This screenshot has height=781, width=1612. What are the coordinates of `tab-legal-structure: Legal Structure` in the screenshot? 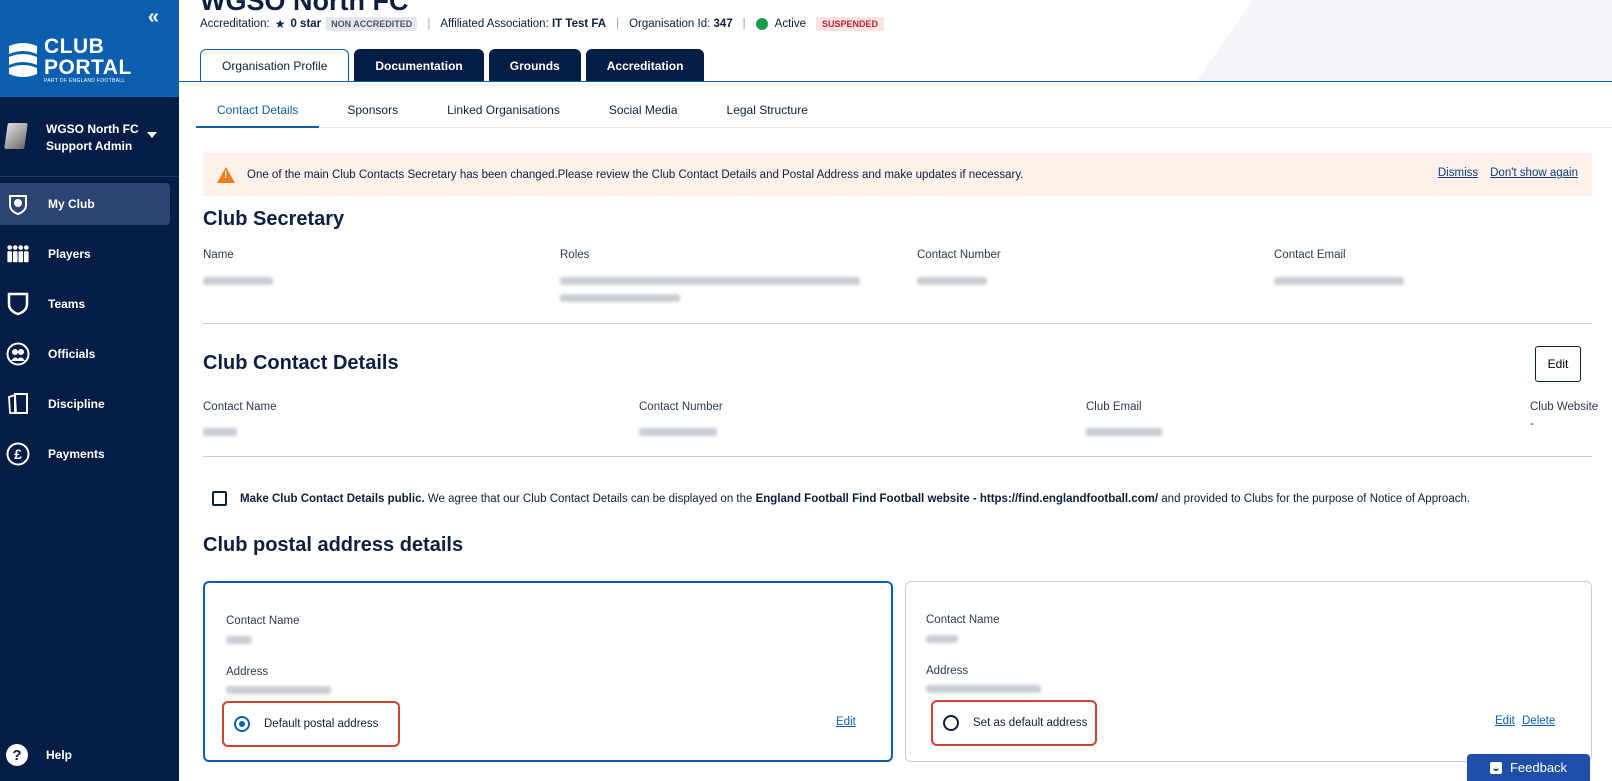 It's located at (767, 110).